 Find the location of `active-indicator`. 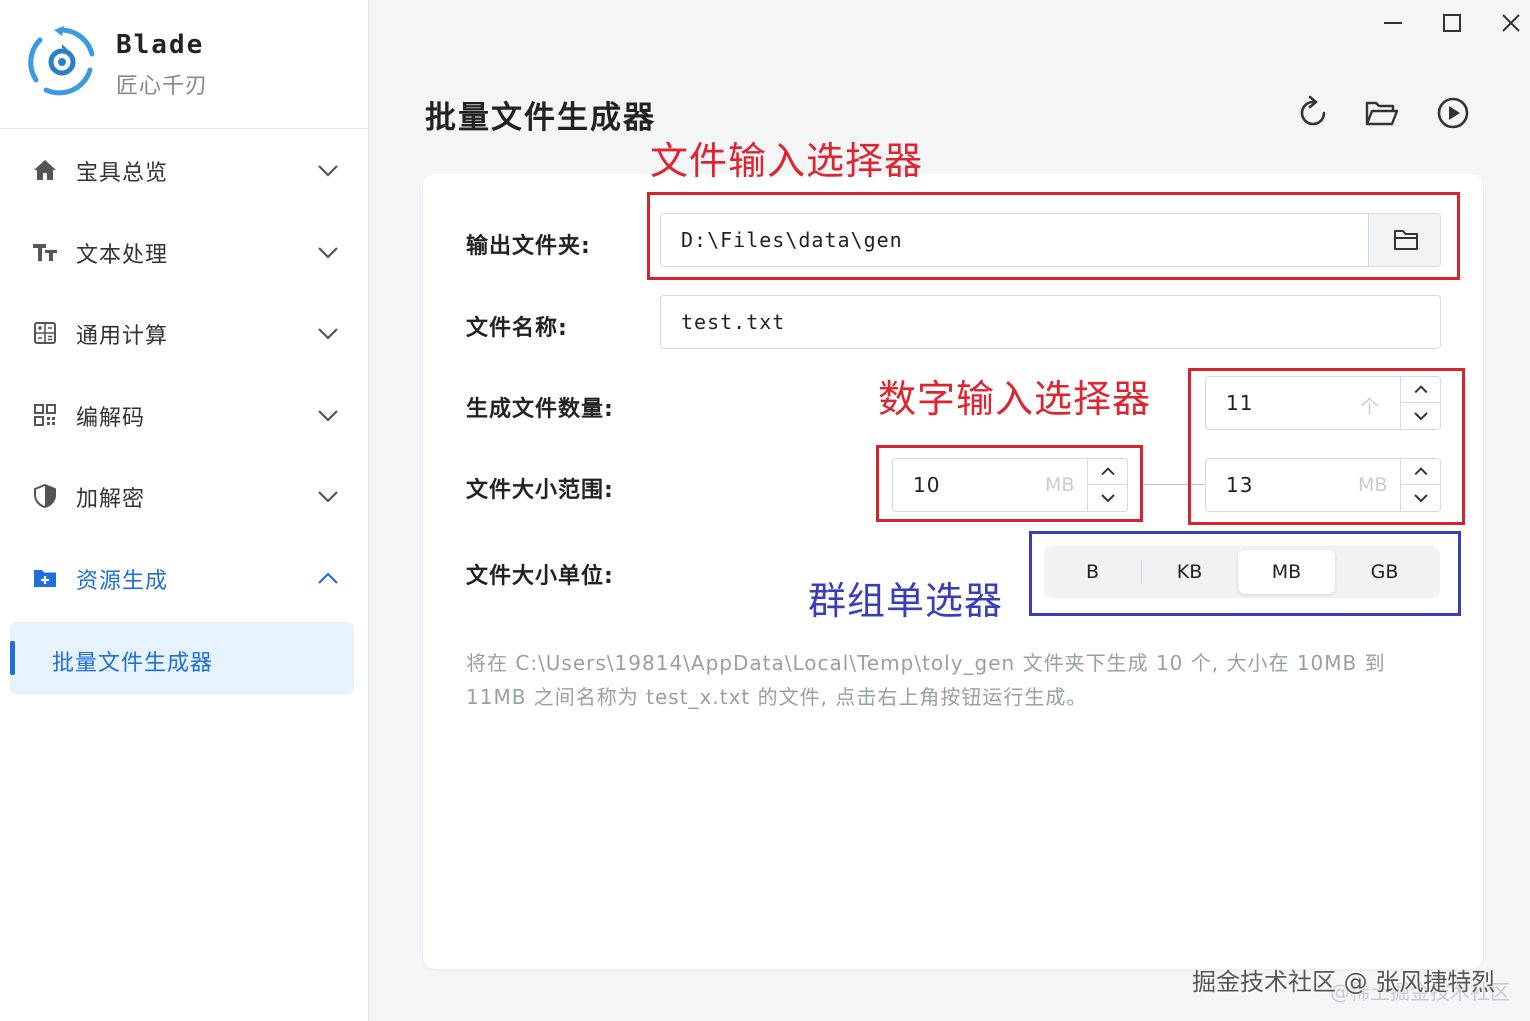

active-indicator is located at coordinates (12, 658).